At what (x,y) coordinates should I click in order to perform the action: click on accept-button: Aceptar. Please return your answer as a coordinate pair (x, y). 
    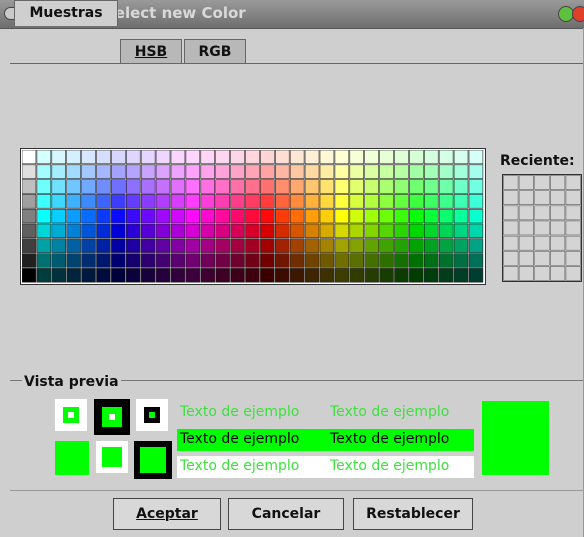
    Looking at the image, I should click on (167, 514).